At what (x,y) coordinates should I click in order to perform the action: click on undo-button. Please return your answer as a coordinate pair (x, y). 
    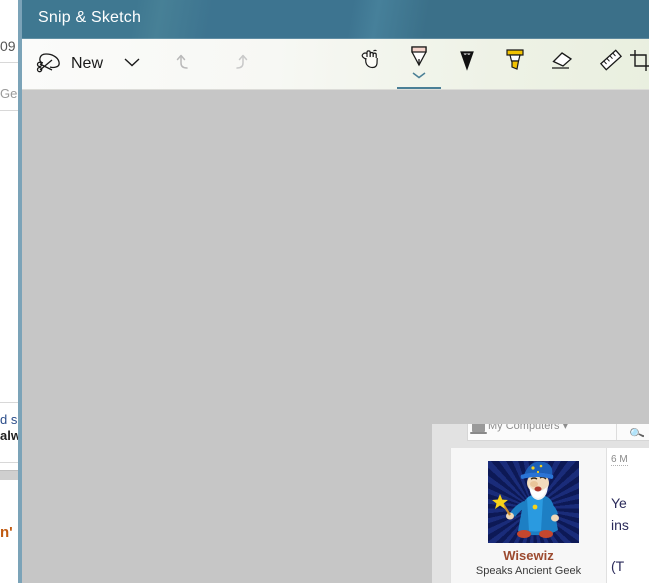
    Looking at the image, I should click on (186, 64).